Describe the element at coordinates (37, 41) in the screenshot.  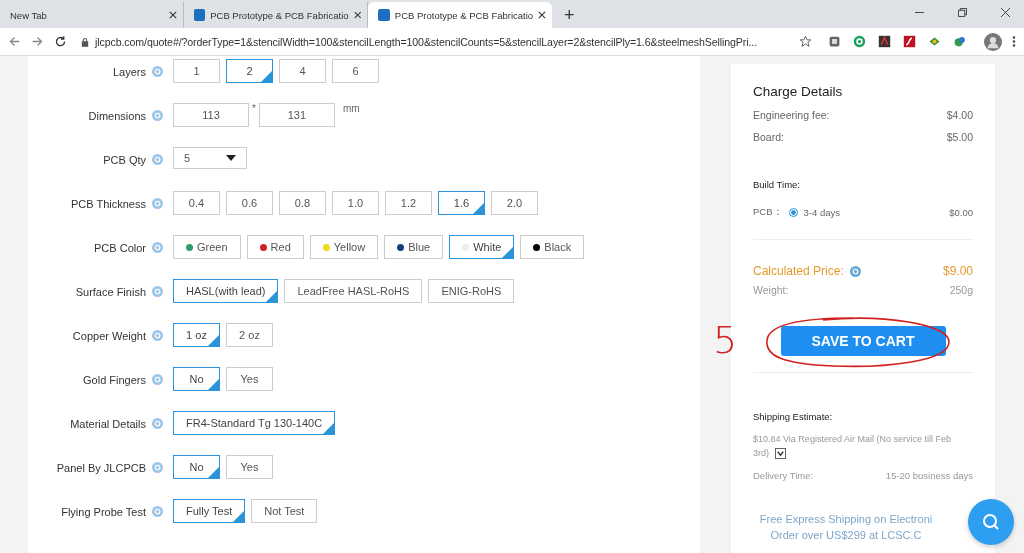
I see `forward-icon` at that location.